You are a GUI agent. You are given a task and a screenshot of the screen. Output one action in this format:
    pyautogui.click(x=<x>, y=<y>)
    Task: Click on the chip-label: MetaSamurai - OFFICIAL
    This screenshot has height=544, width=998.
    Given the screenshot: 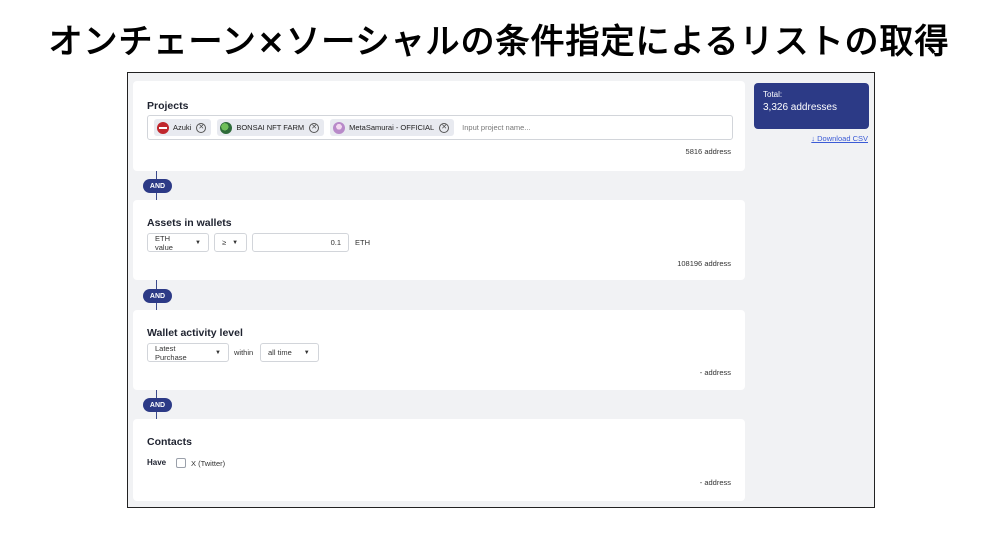 What is the action you would take?
    pyautogui.click(x=392, y=127)
    